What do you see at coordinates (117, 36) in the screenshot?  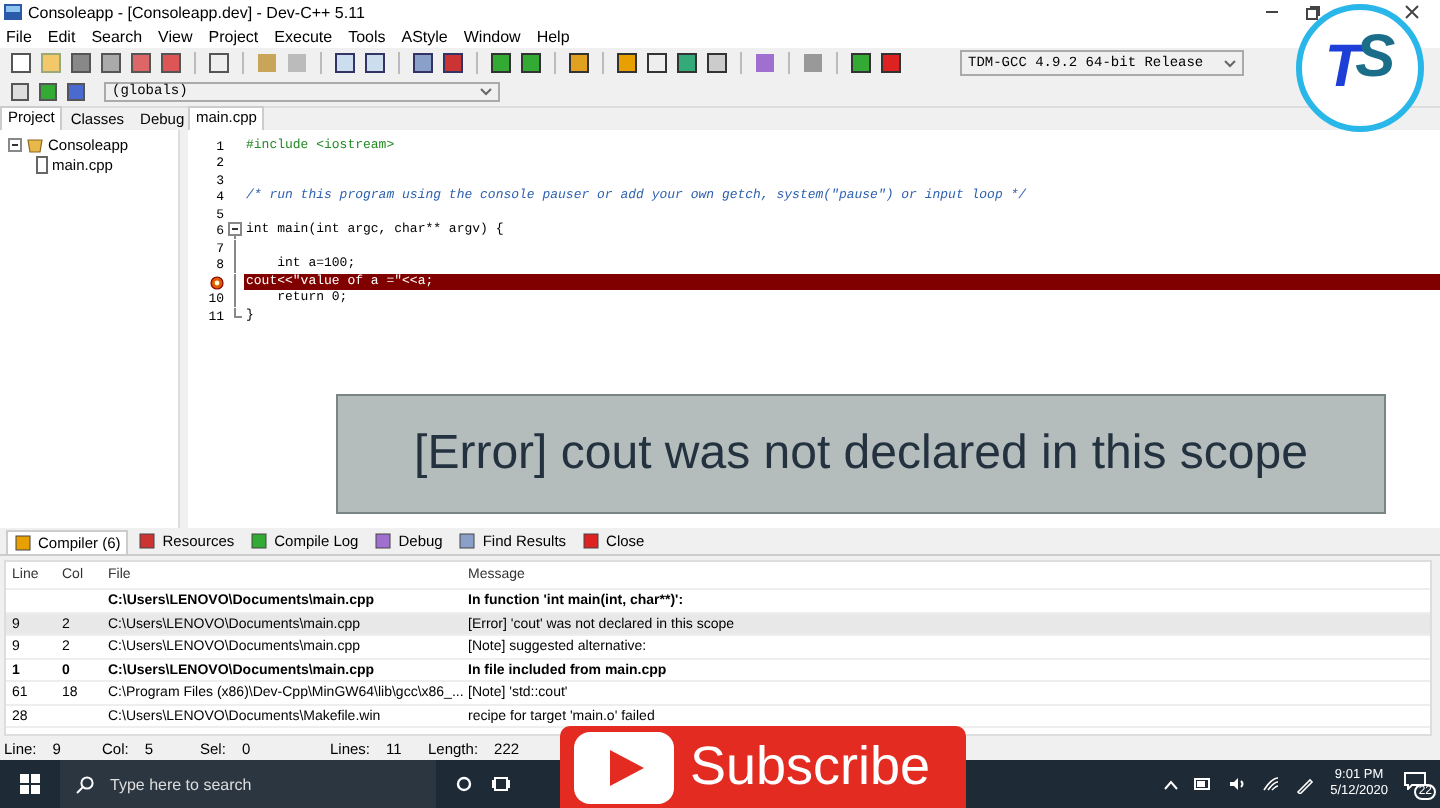 I see `menu-item: Search` at bounding box center [117, 36].